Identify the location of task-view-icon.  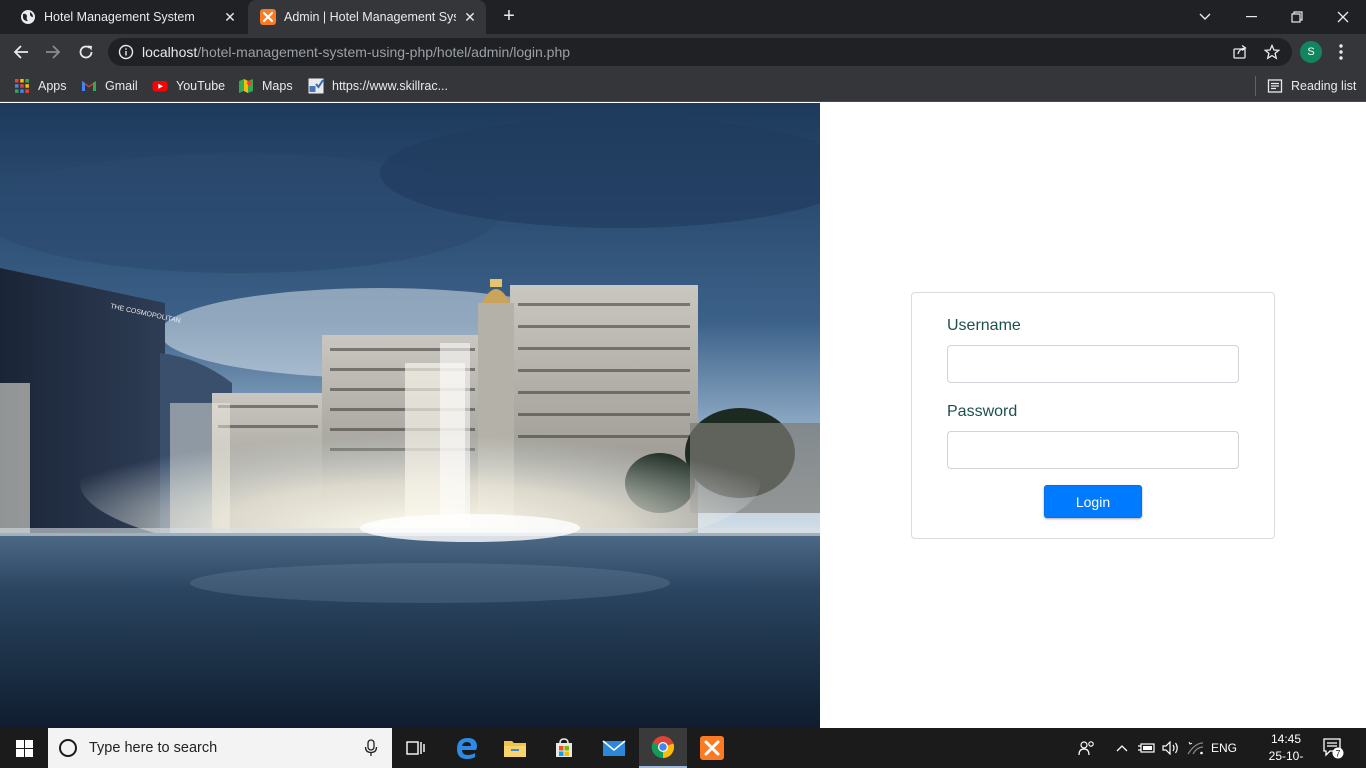
(416, 748).